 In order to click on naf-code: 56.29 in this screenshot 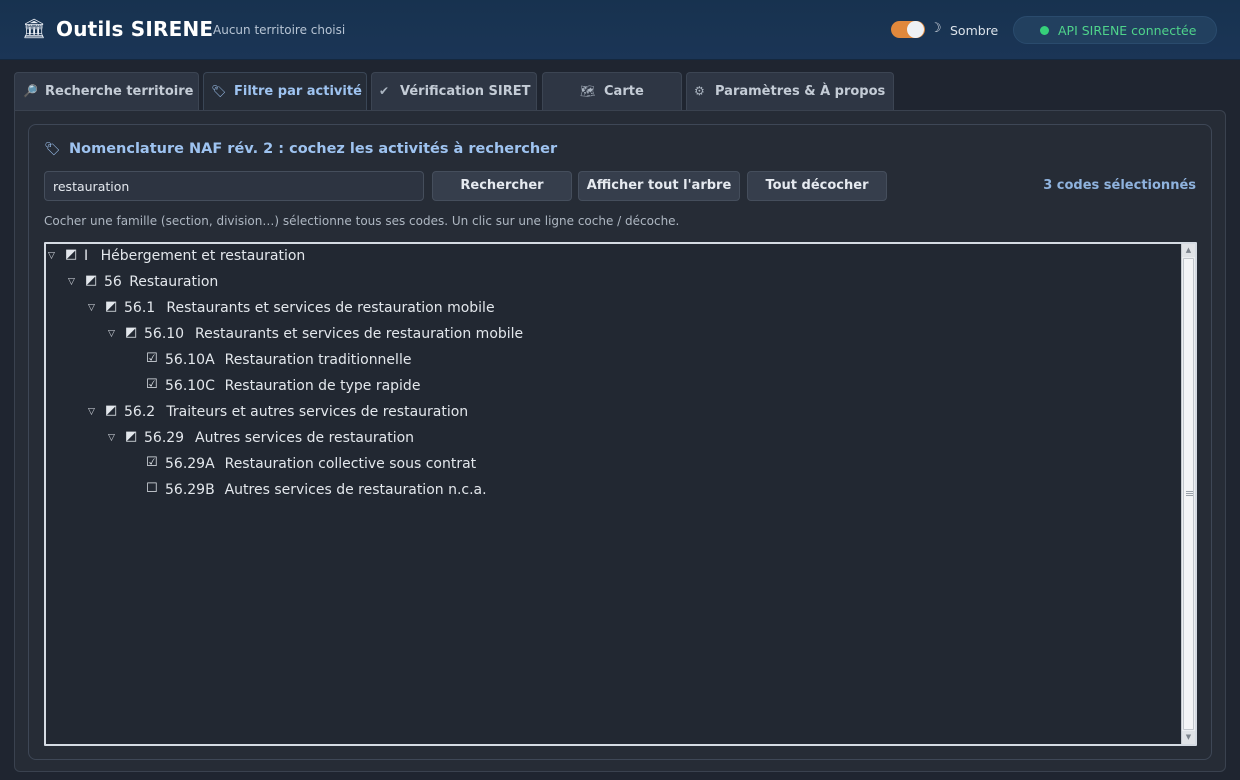, I will do `click(164, 438)`.